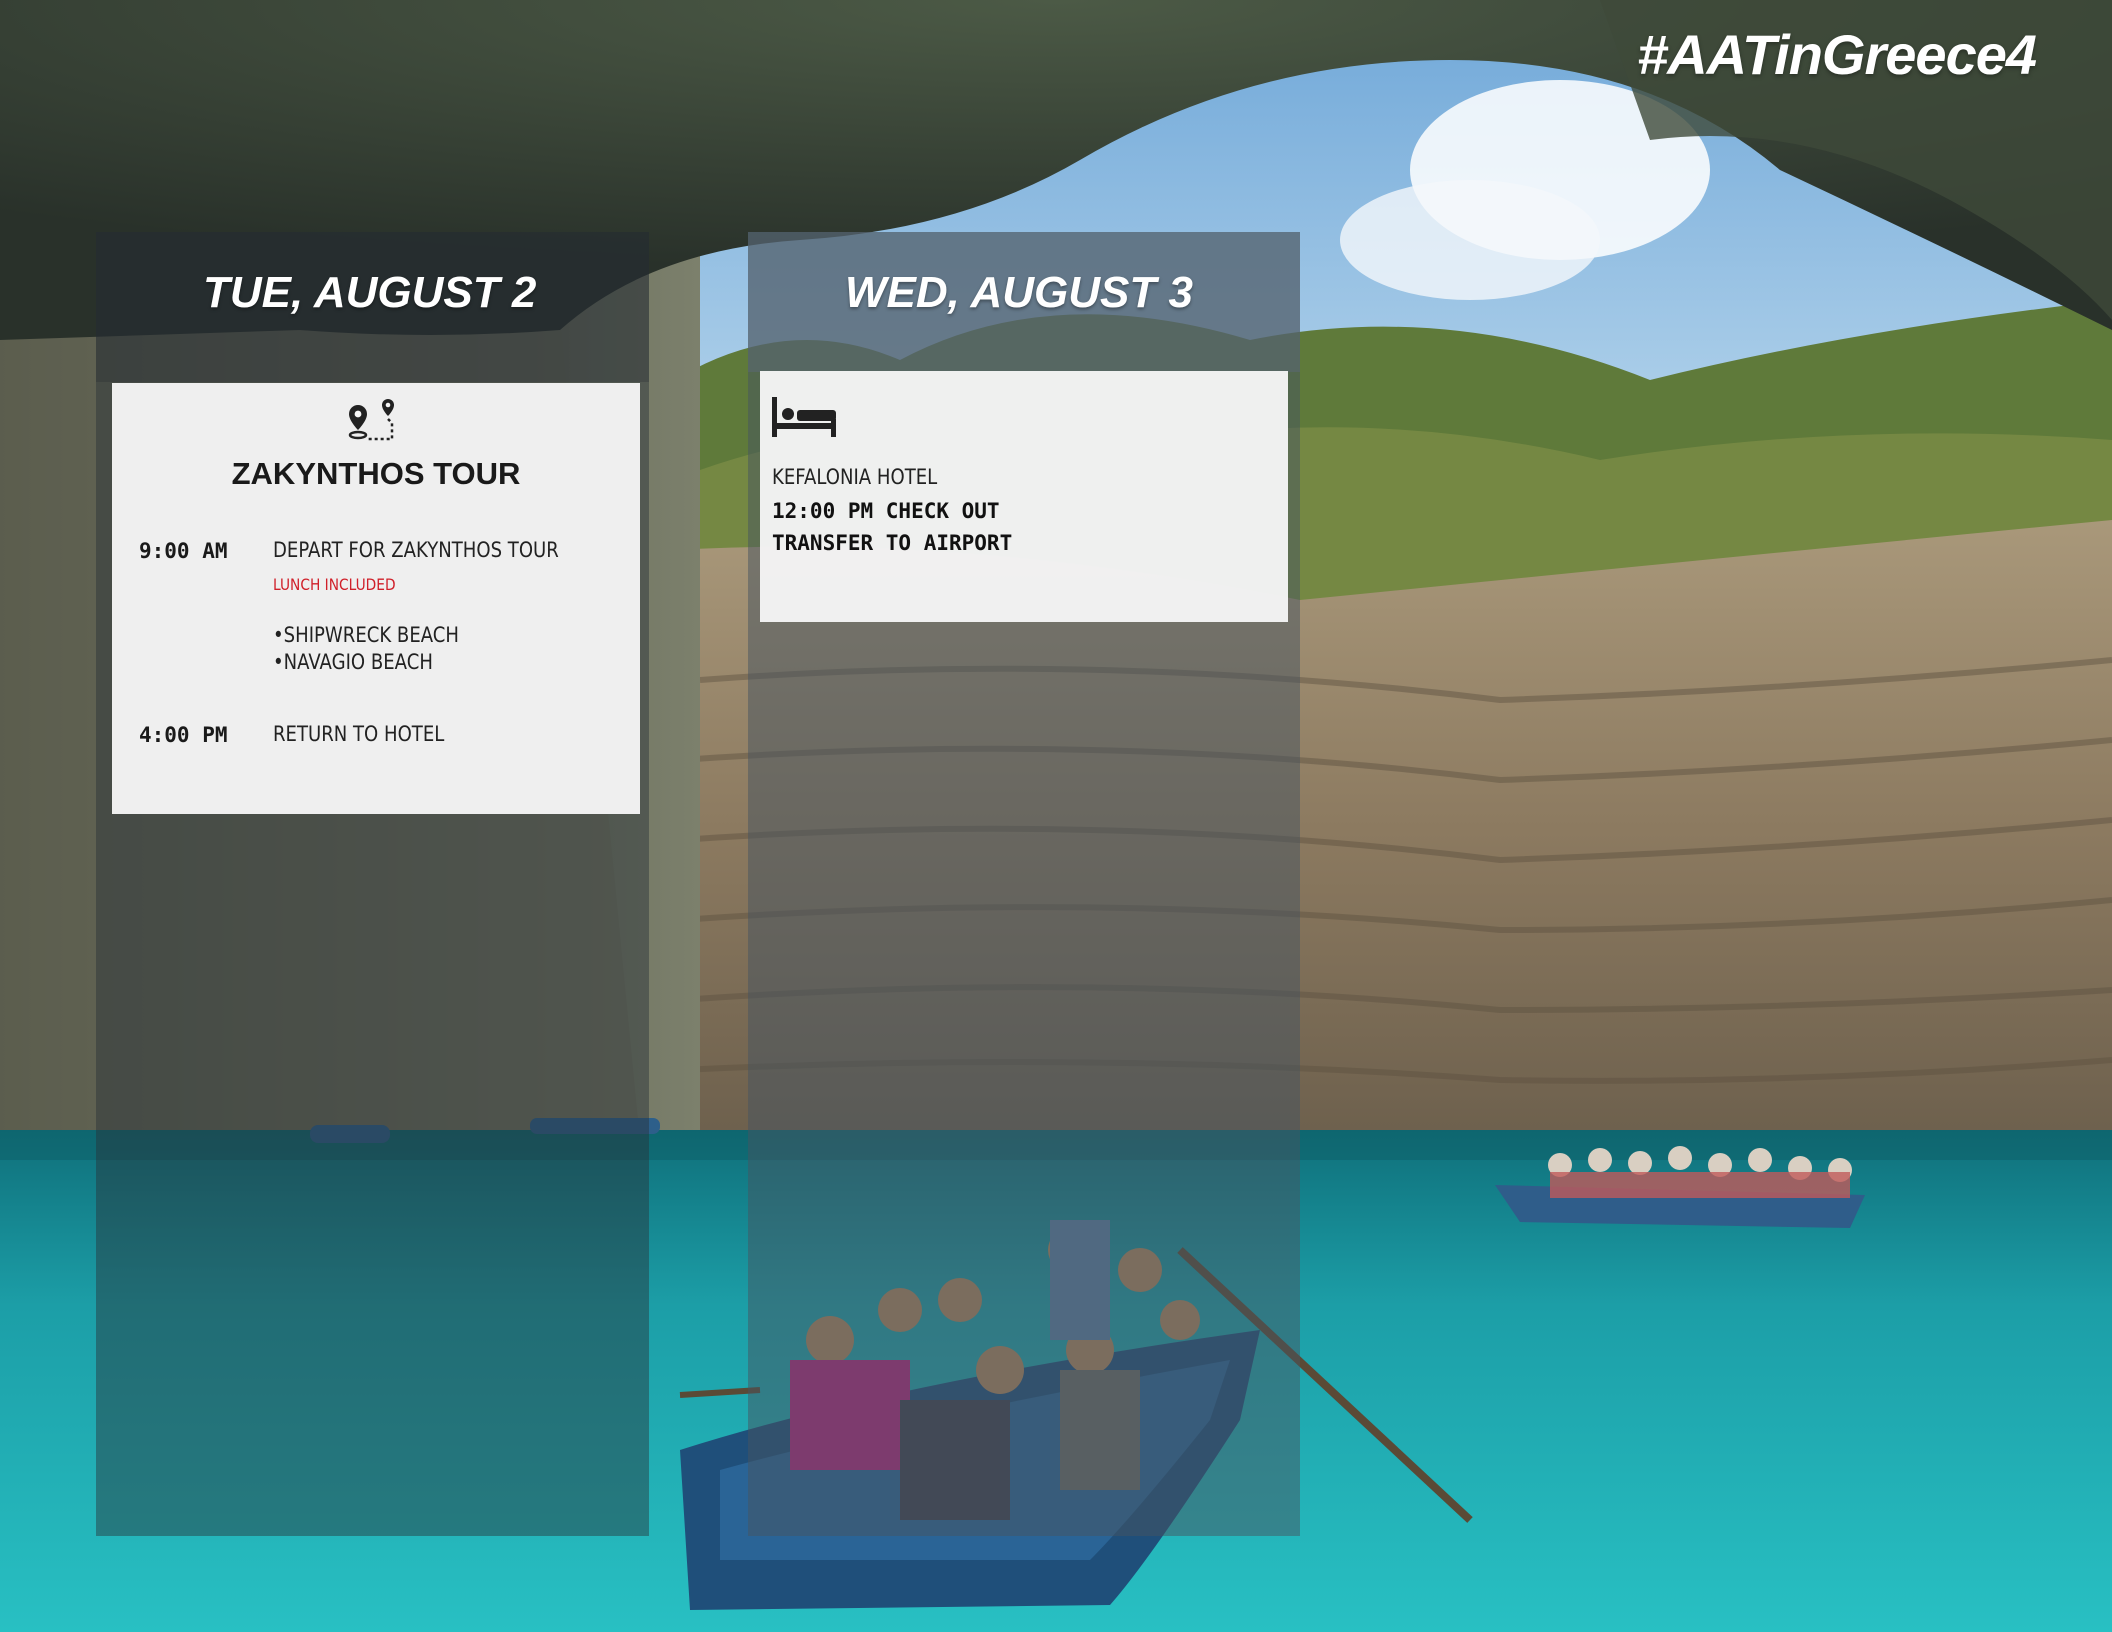 The height and width of the screenshot is (1632, 2112). What do you see at coordinates (183, 735) in the screenshot?
I see `time-label: 4:00 PM` at bounding box center [183, 735].